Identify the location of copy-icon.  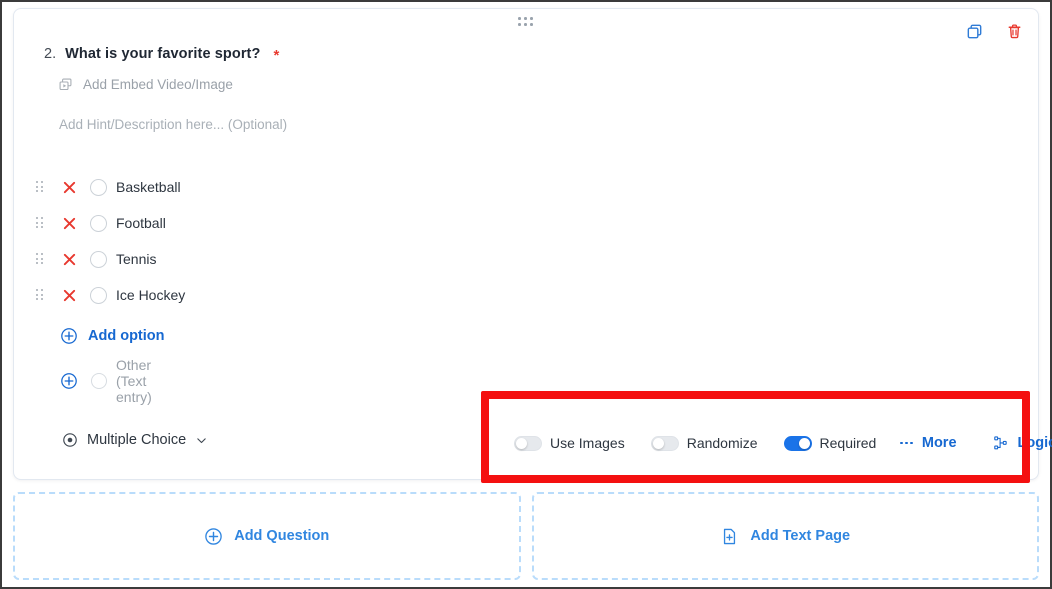
(974, 31).